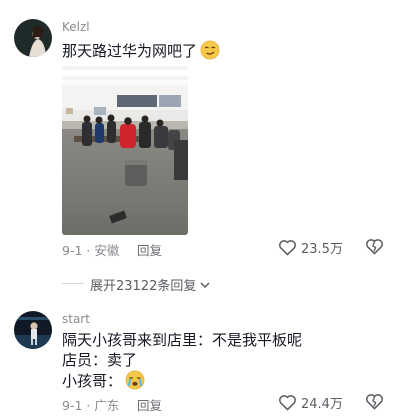  I want to click on comment-photo, so click(125, 150).